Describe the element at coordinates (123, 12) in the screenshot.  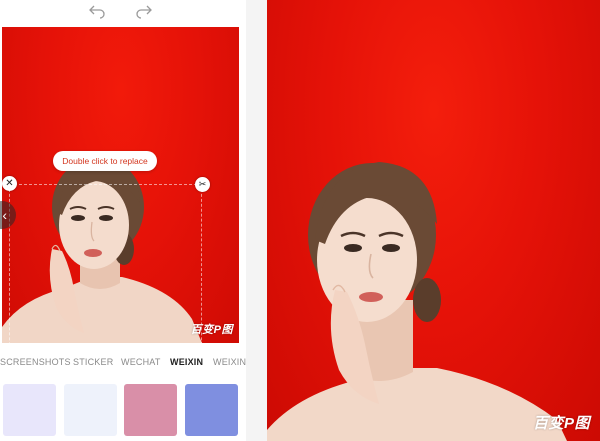
I see `history-toolbar` at that location.